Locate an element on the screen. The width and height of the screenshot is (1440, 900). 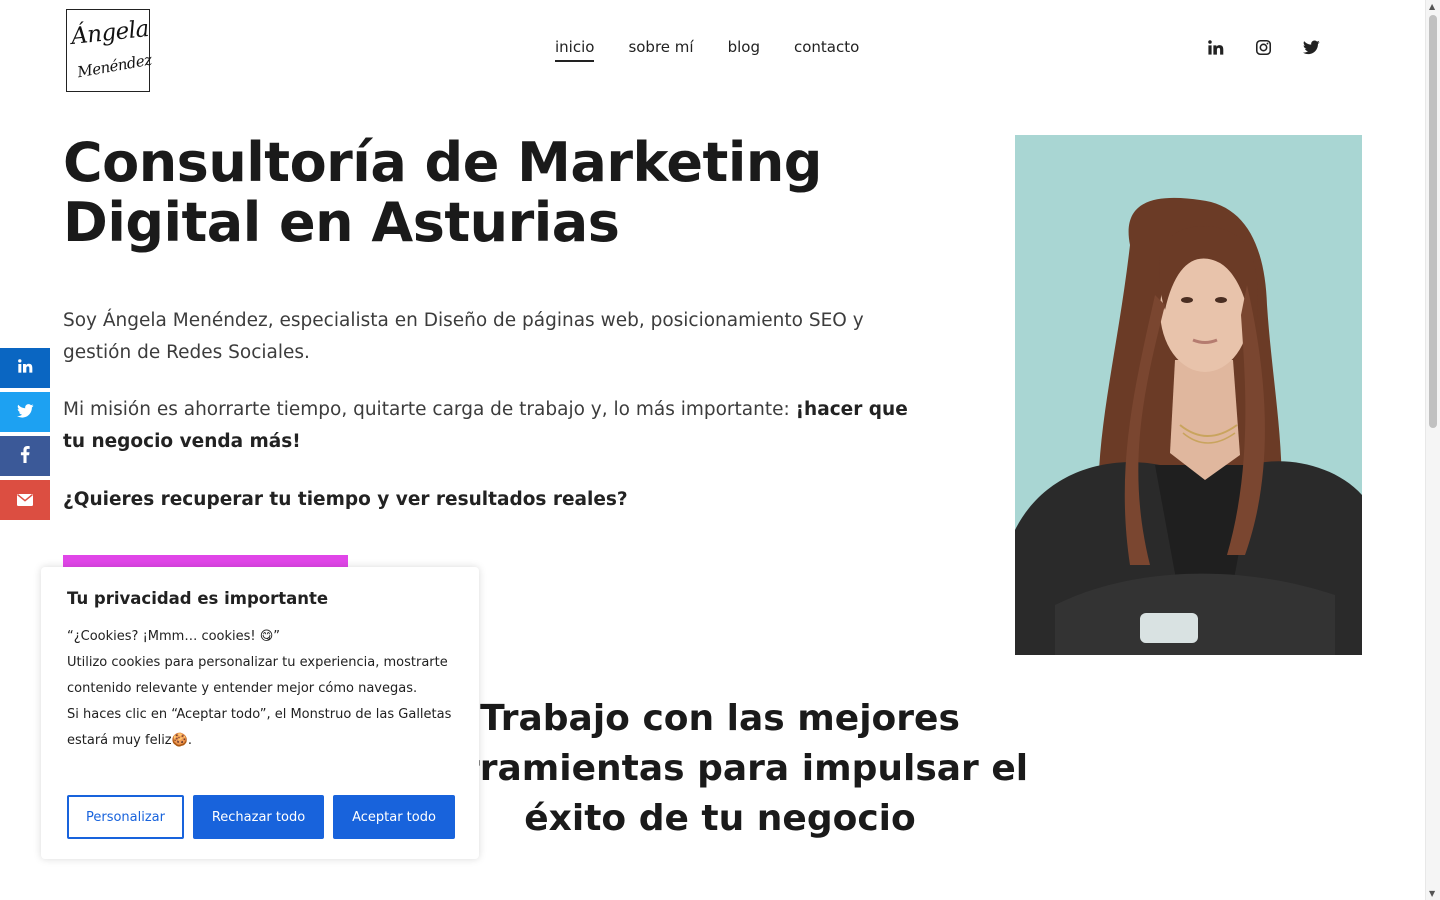
customize-cookies-button: Personalizar is located at coordinates (125, 817).